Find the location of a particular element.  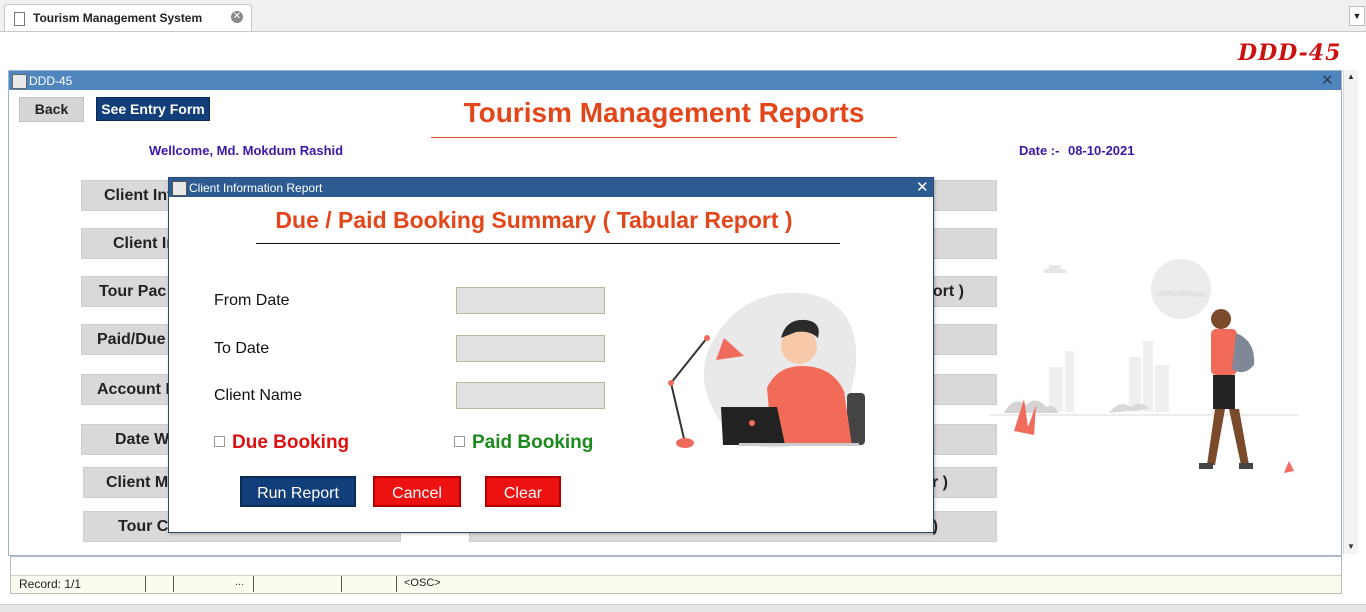

browser-tab-title: Tourism Management System is located at coordinates (118, 18).